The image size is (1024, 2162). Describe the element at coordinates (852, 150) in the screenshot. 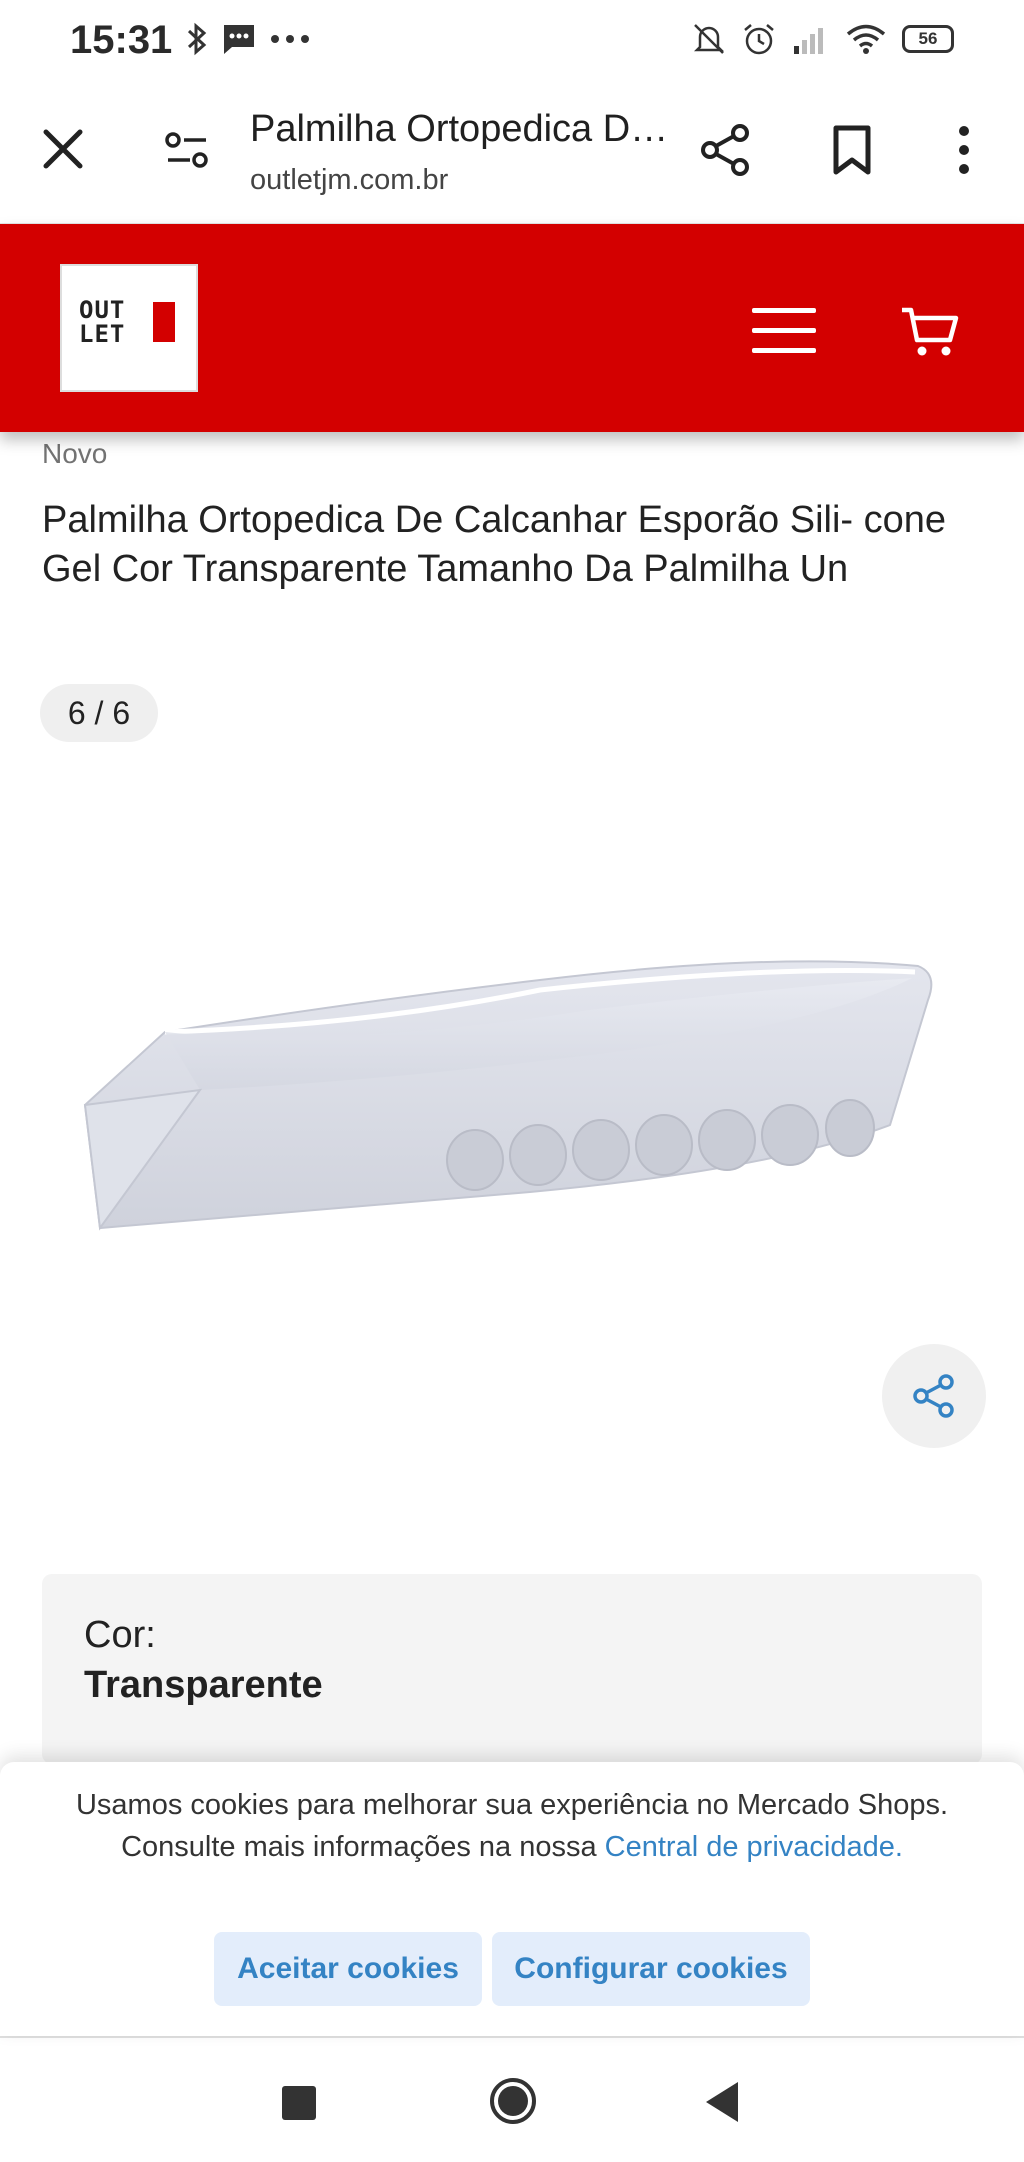

I see `bookmark-icon` at that location.